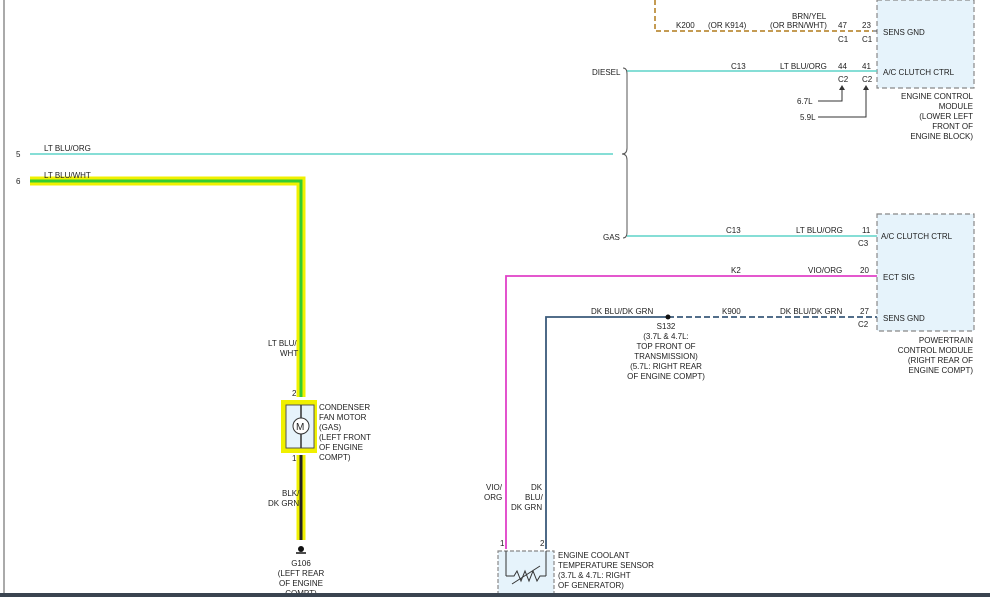 This screenshot has width=990, height=597. What do you see at coordinates (842, 87) in the screenshot?
I see `v67-arrowhead` at bounding box center [842, 87].